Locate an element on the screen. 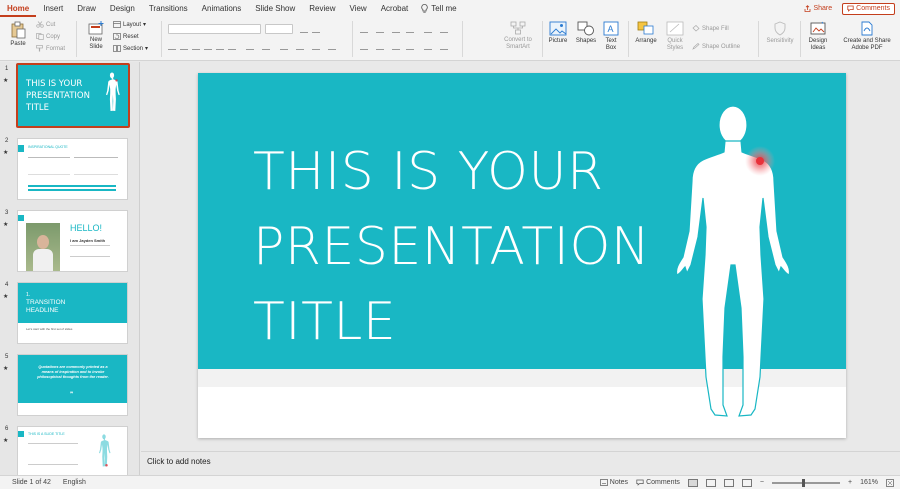 Image resolution: width=900 pixels, height=489 pixels. thumb-text-block is located at coordinates (96, 166).